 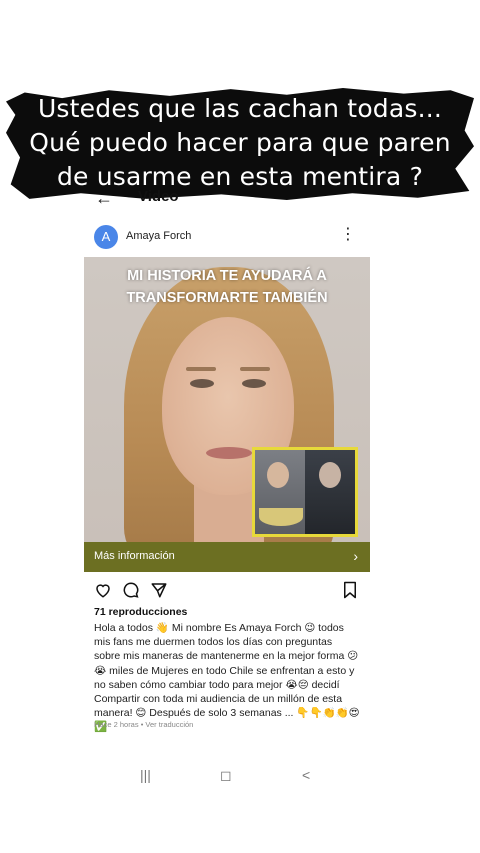 I want to click on overlay-line: MI HISTORIA TE AYUDARÁ A, so click(x=227, y=276).